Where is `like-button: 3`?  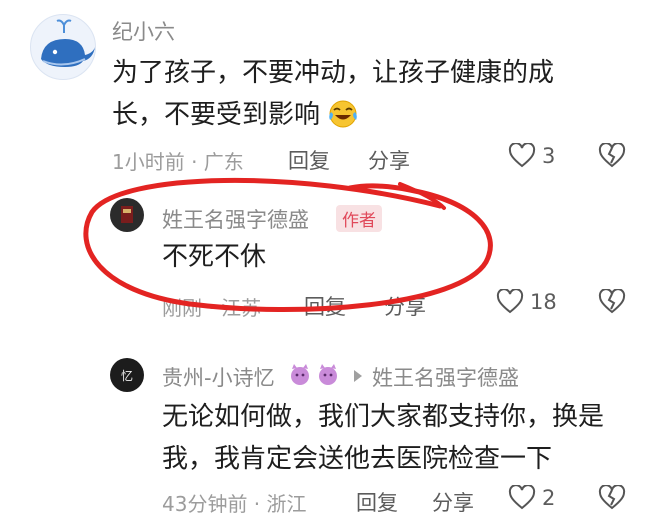
like-button: 3 is located at coordinates (531, 156).